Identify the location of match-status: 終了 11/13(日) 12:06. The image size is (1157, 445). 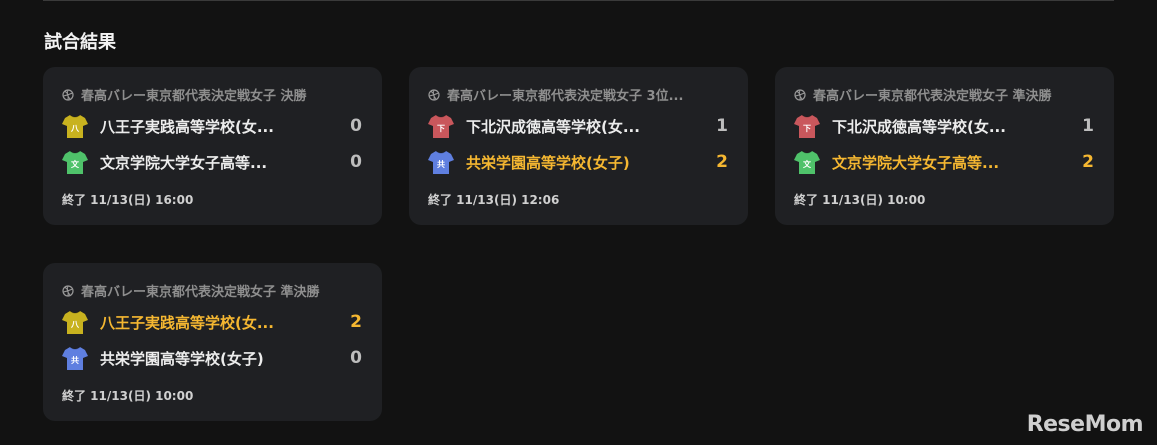
(494, 200).